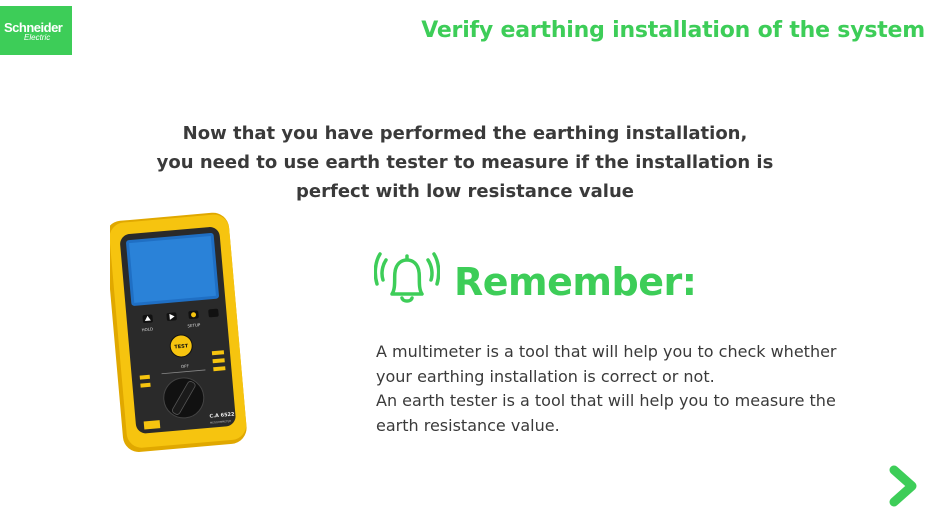  Describe the element at coordinates (407, 277) in the screenshot. I see `bell-ring-icon` at that location.